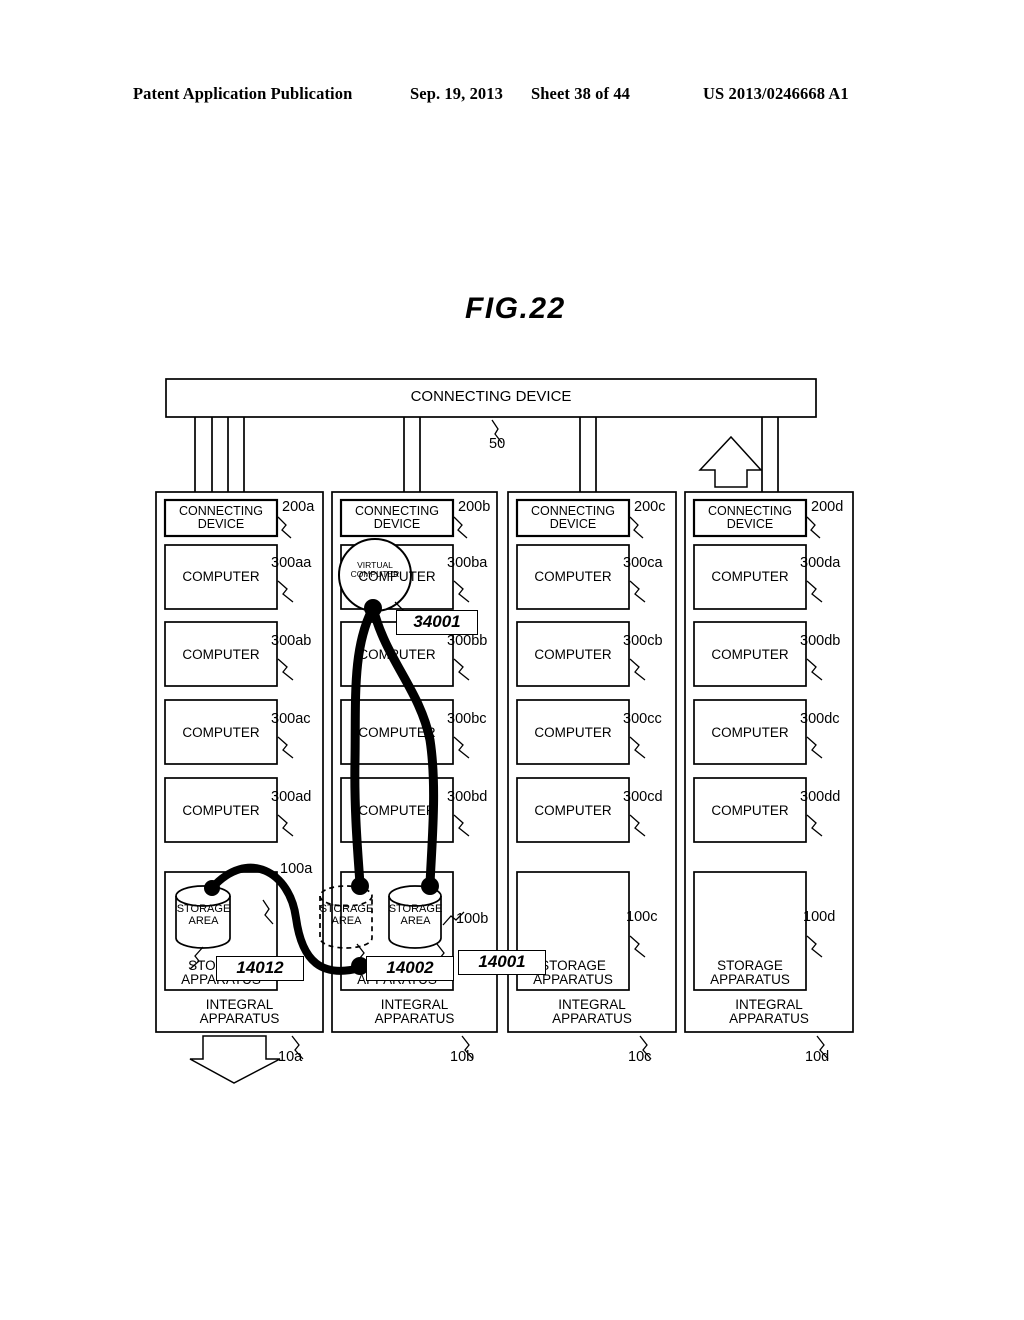 This screenshot has height=1320, width=1024. Describe the element at coordinates (820, 563) in the screenshot. I see `computer-ref-d1: 300da` at that location.